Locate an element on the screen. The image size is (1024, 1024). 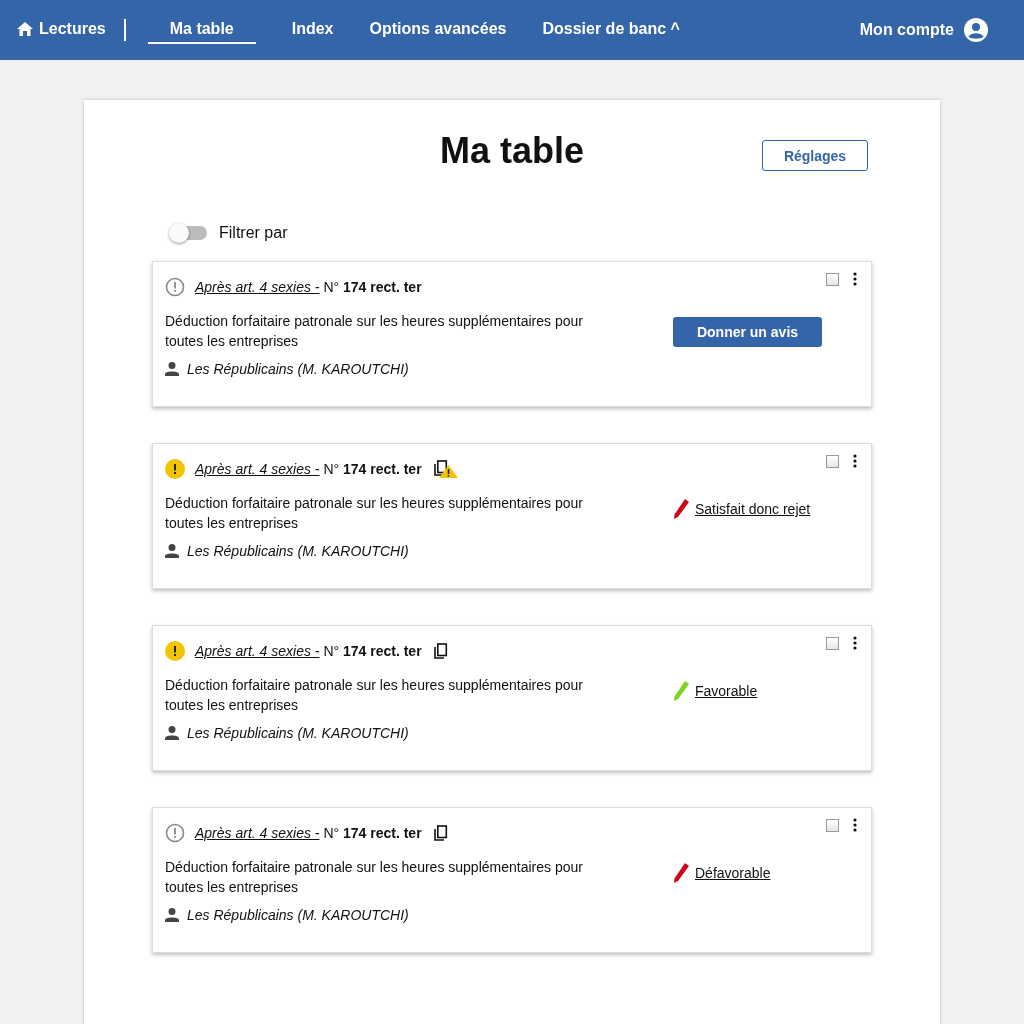
nav-tab: Index is located at coordinates (312, 30).